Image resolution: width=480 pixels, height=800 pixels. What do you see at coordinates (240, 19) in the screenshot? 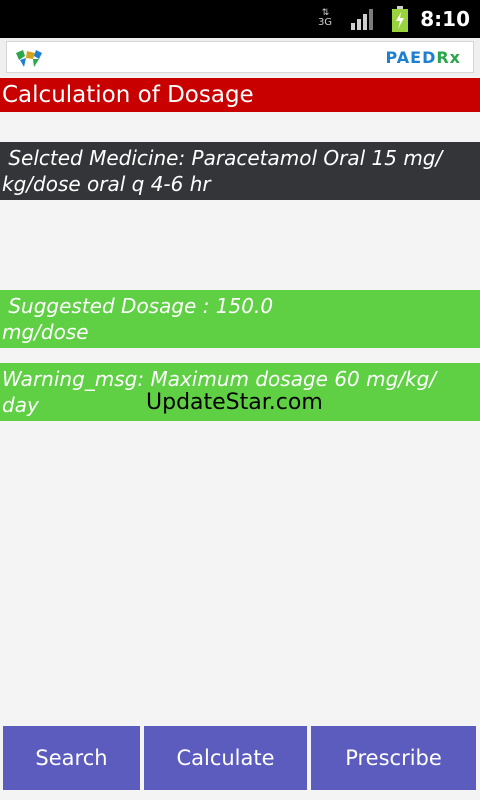
I see `status-bar: ⇅ 3G 8:10` at bounding box center [240, 19].